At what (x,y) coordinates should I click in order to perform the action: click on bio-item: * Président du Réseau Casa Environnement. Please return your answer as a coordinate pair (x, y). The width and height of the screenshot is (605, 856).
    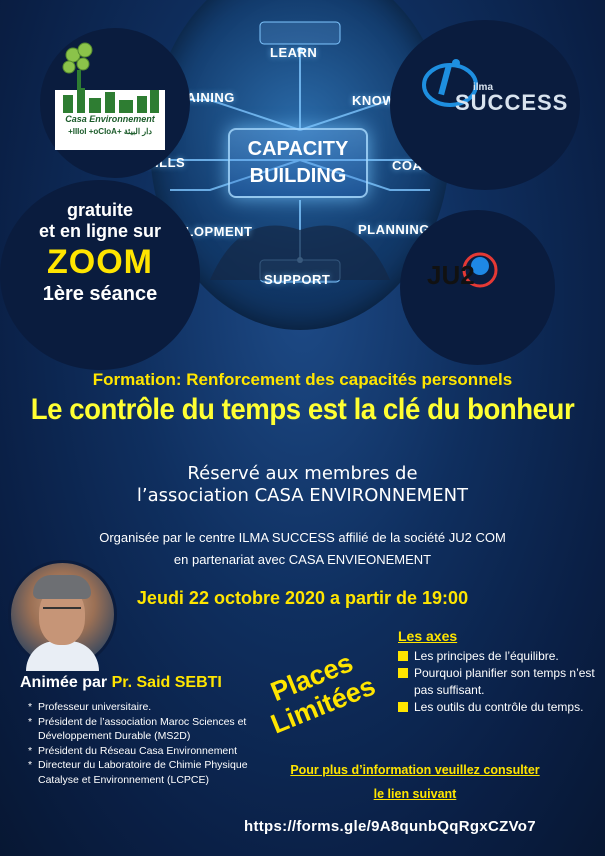
    Looking at the image, I should click on (133, 750).